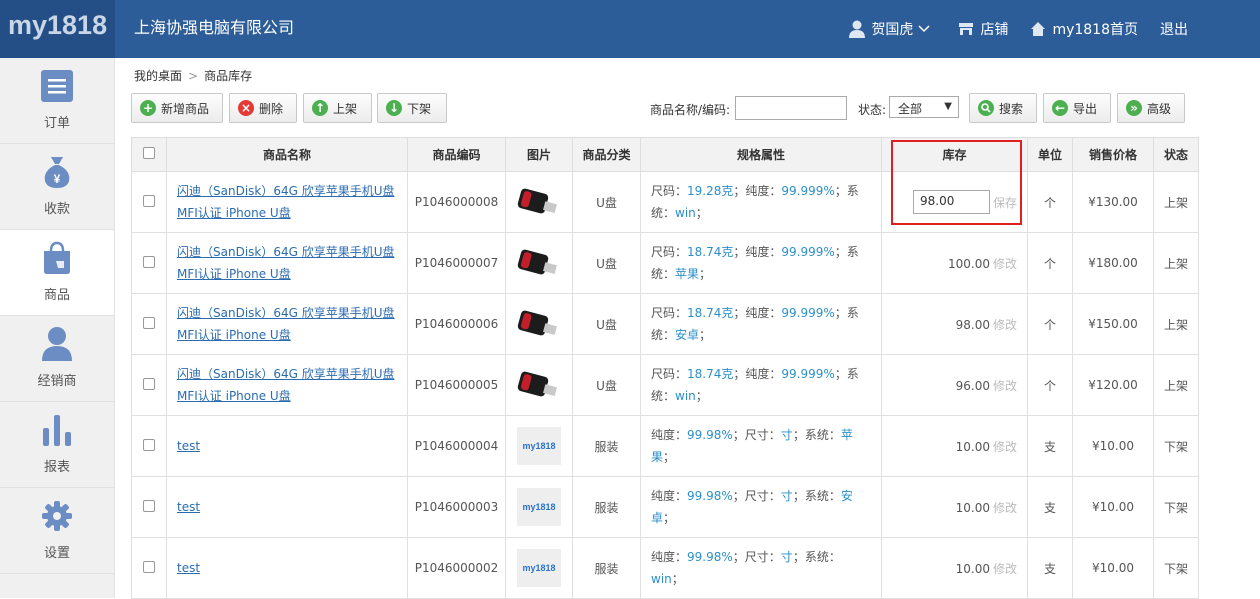 This screenshot has width=1260, height=599. I want to click on sidebar-item-settings: 设置, so click(57, 531).